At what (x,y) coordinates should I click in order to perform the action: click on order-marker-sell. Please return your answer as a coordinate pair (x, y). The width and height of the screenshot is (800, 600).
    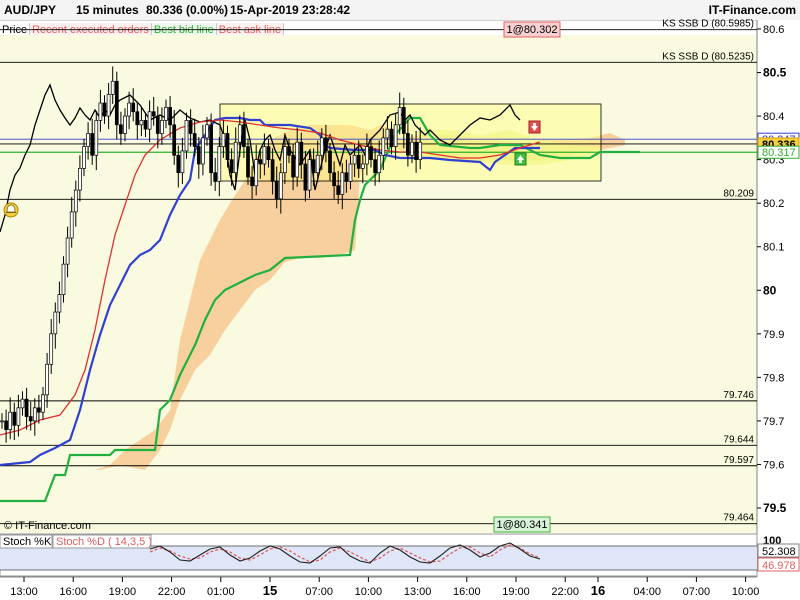
    Looking at the image, I should click on (534, 127).